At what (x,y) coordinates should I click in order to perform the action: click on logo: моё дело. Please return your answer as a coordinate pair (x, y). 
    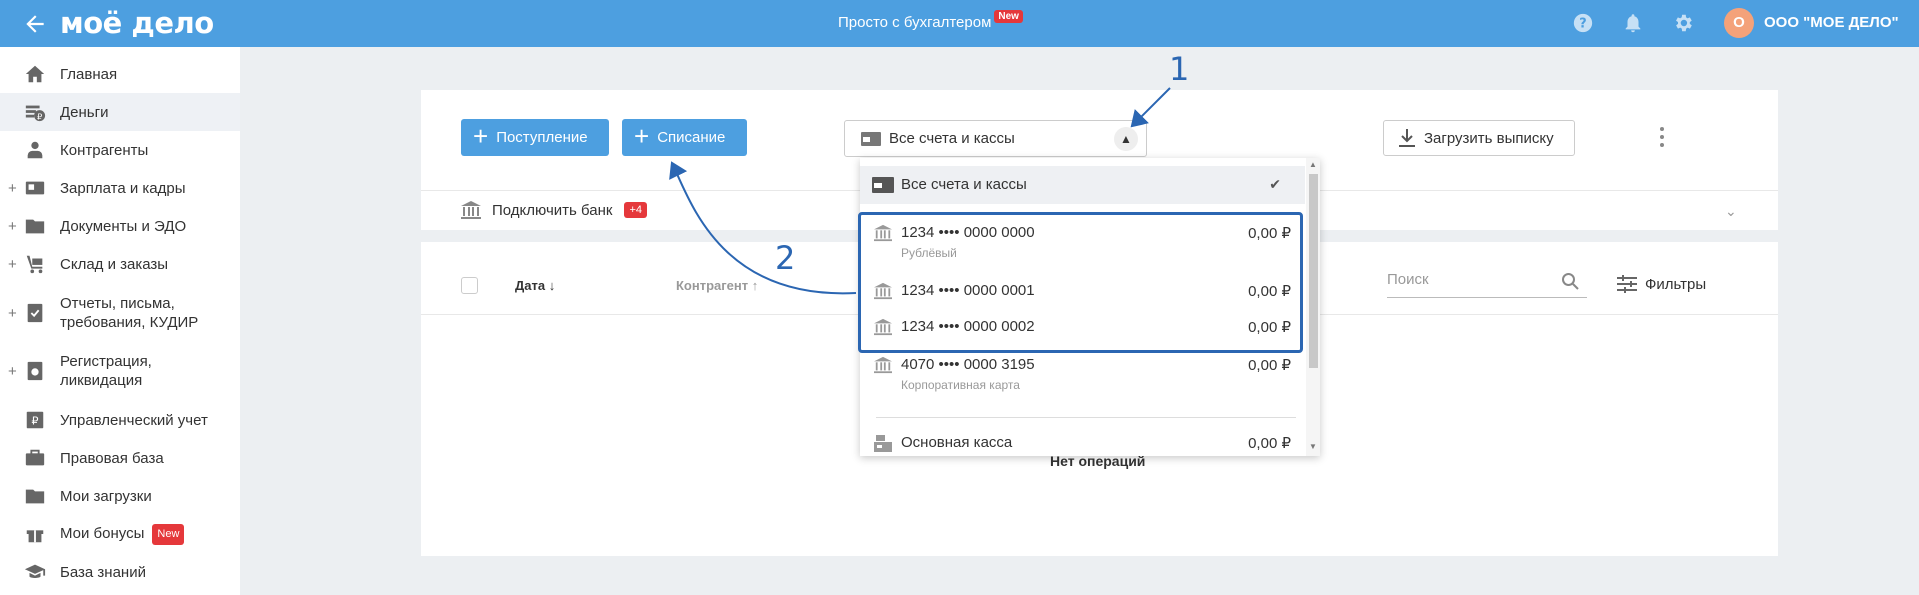
    Looking at the image, I should click on (137, 23).